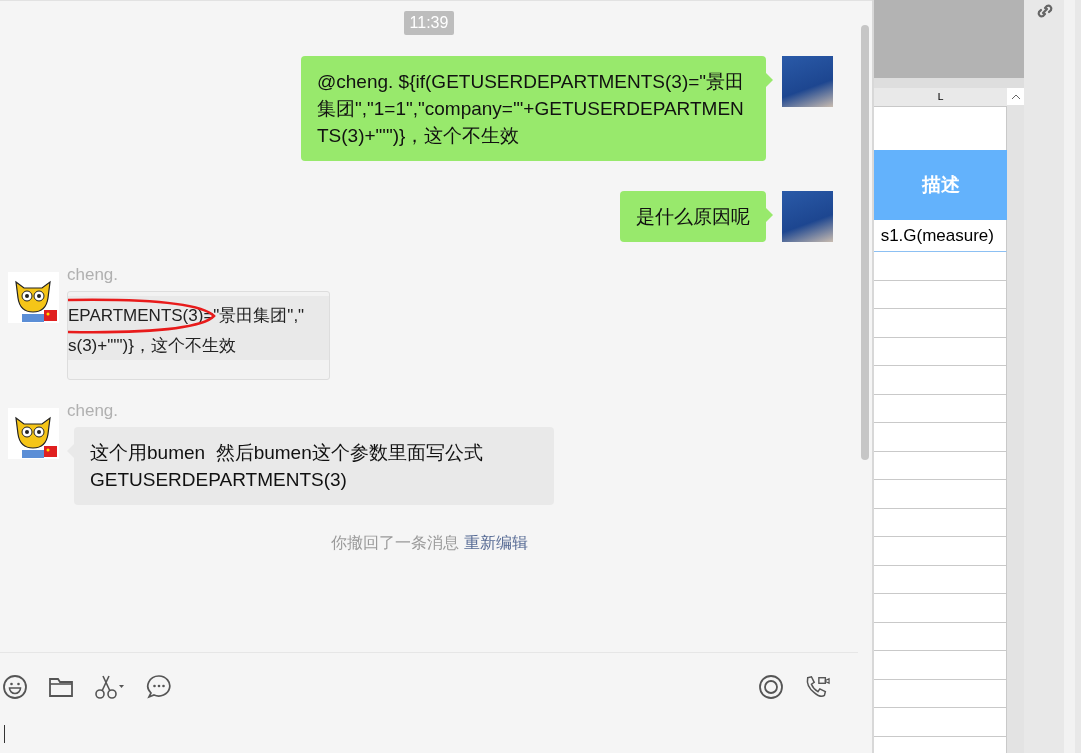  What do you see at coordinates (1015, 420) in the screenshot?
I see `sheet-scrollbar` at bounding box center [1015, 420].